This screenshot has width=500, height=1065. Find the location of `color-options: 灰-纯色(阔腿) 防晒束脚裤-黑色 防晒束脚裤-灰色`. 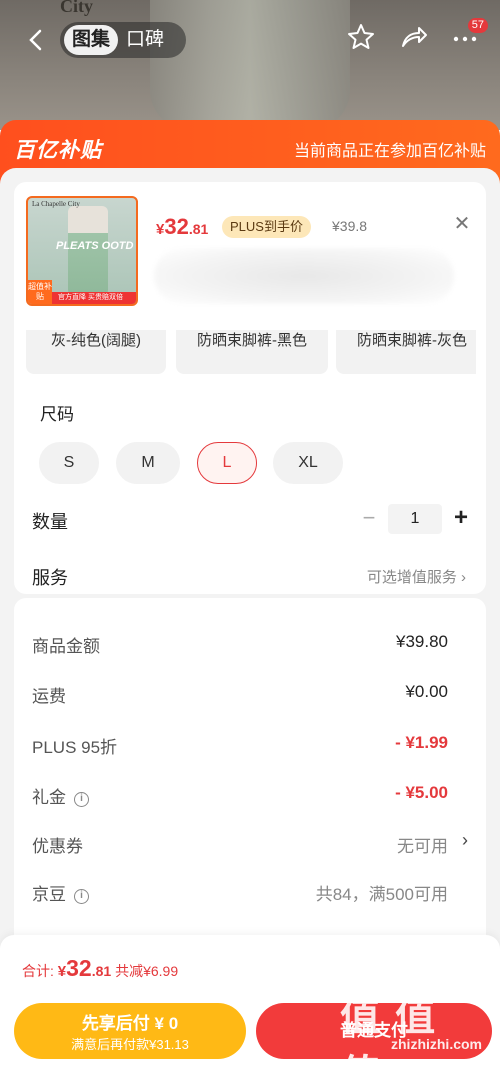

color-options: 灰-纯色(阔腿) 防晒束脚裤-黑色 防晒束脚裤-灰色 is located at coordinates (251, 352).